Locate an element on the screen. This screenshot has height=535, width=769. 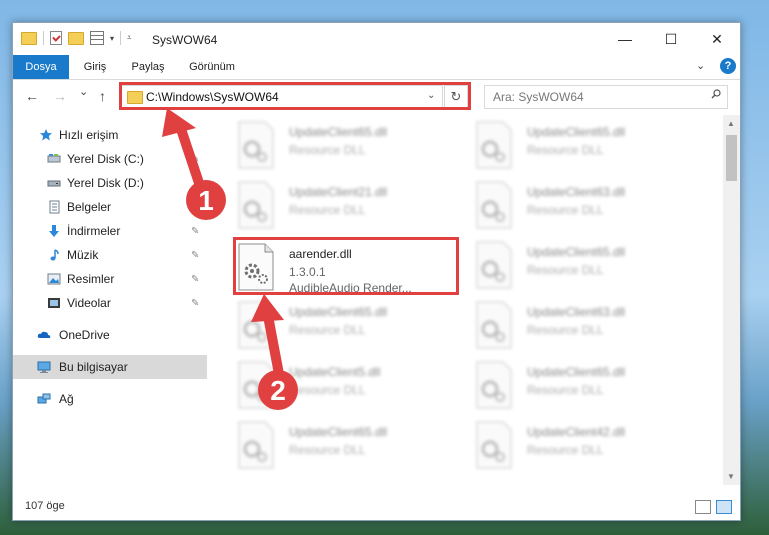
vertical-scrollbar: ▲ ▼ is located at coordinates (731, 300).